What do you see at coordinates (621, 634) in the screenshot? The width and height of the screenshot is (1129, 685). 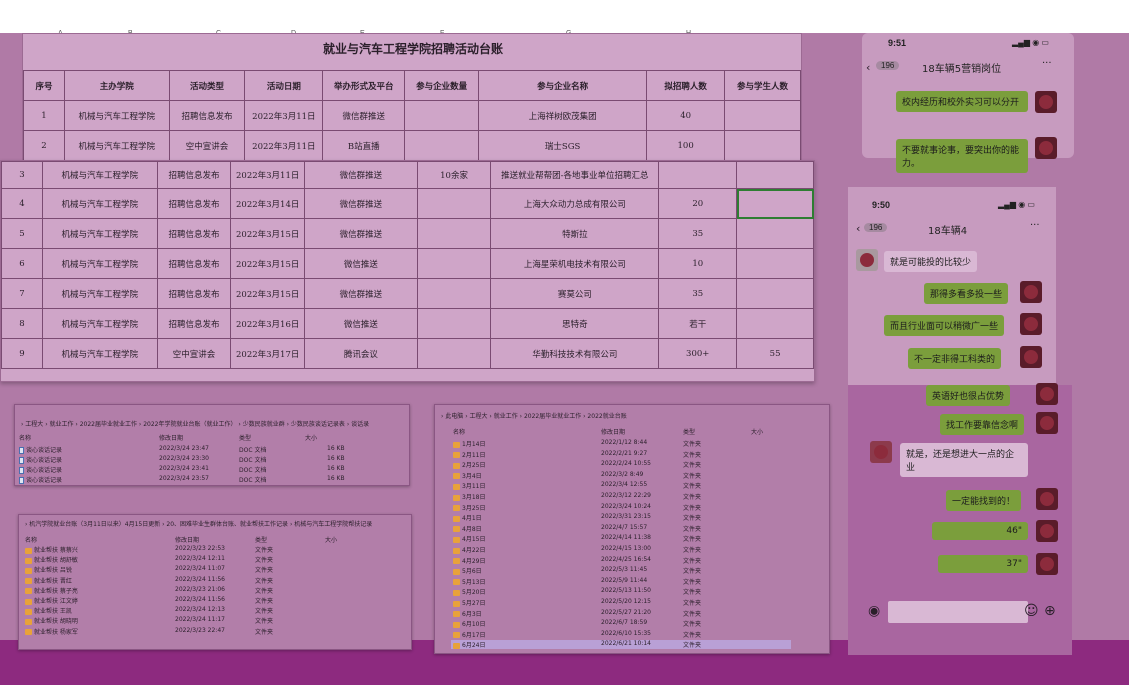 I see `list-item: 6月17日 2022/6/10 15:35 文件夹` at bounding box center [621, 634].